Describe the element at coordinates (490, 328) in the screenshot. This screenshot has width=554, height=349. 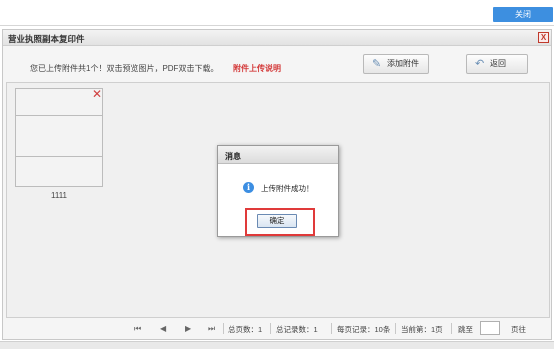
I see `jump-page-input` at that location.